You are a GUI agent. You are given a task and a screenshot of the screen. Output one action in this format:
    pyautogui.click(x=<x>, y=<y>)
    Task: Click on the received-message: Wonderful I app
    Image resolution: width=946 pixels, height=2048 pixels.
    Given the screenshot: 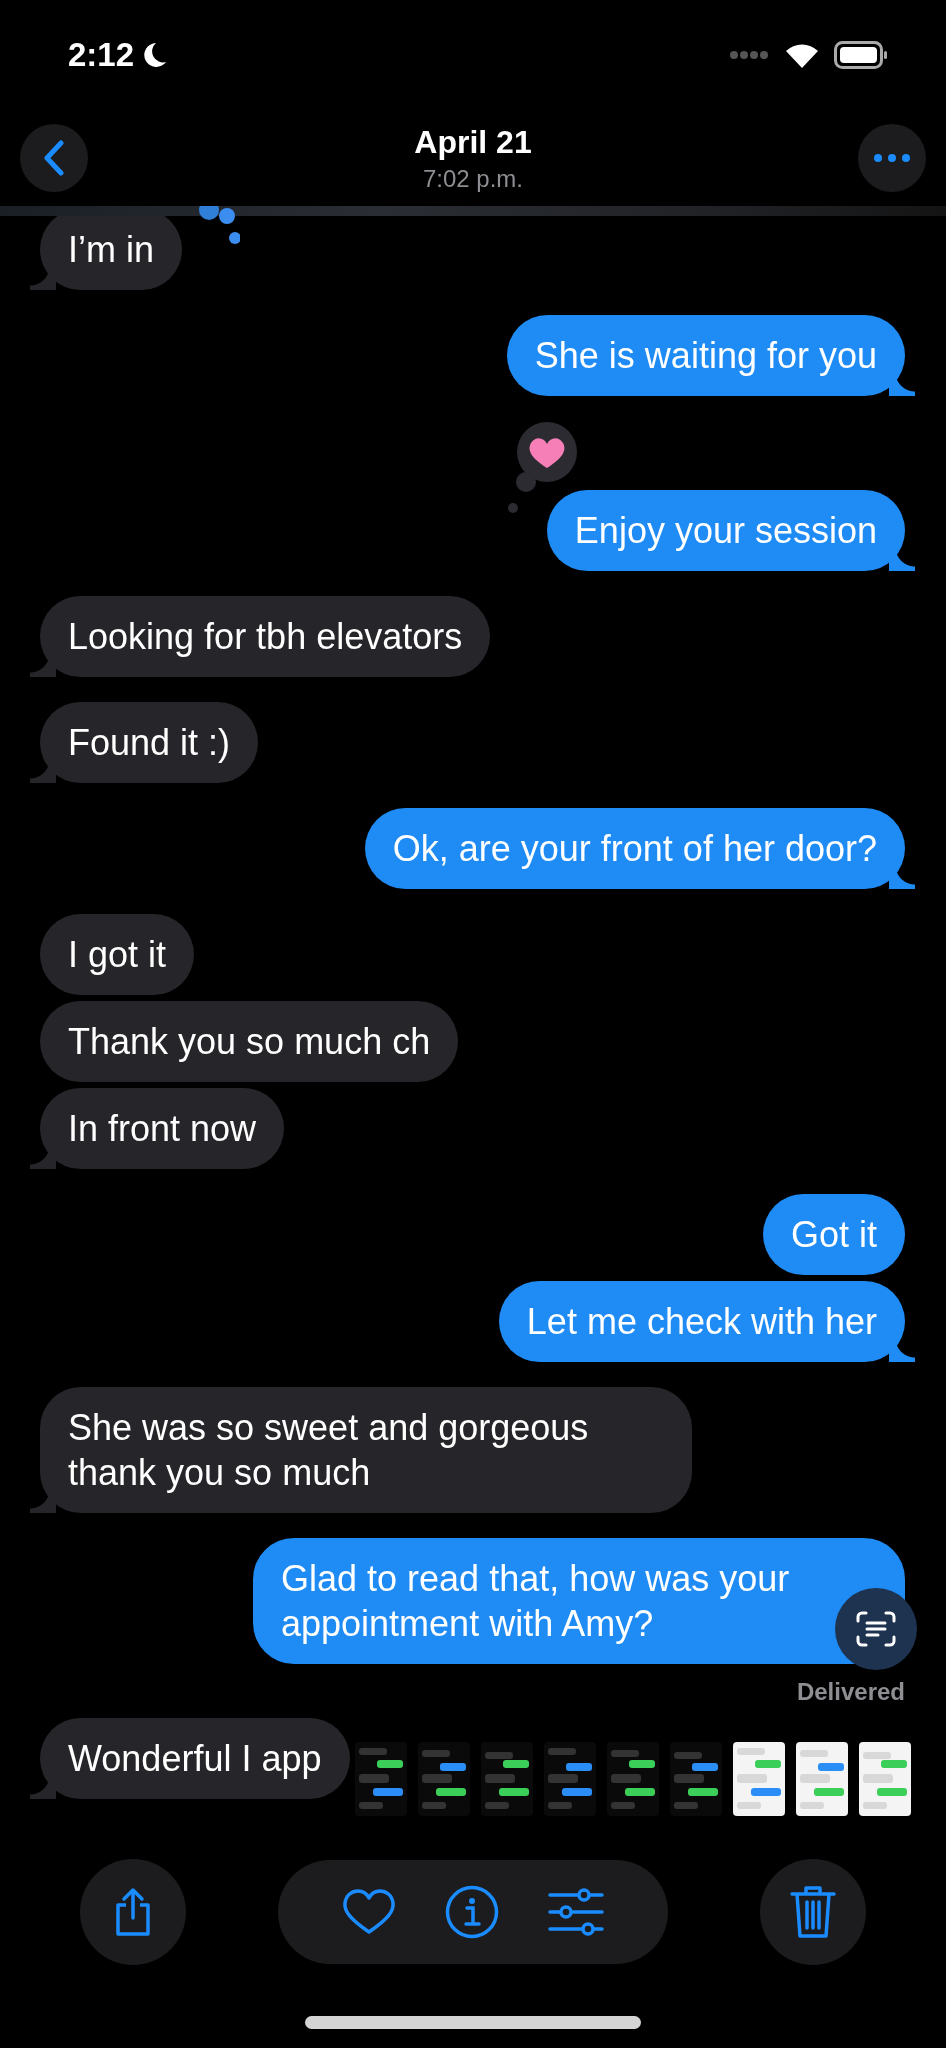 What is the action you would take?
    pyautogui.click(x=190, y=1758)
    